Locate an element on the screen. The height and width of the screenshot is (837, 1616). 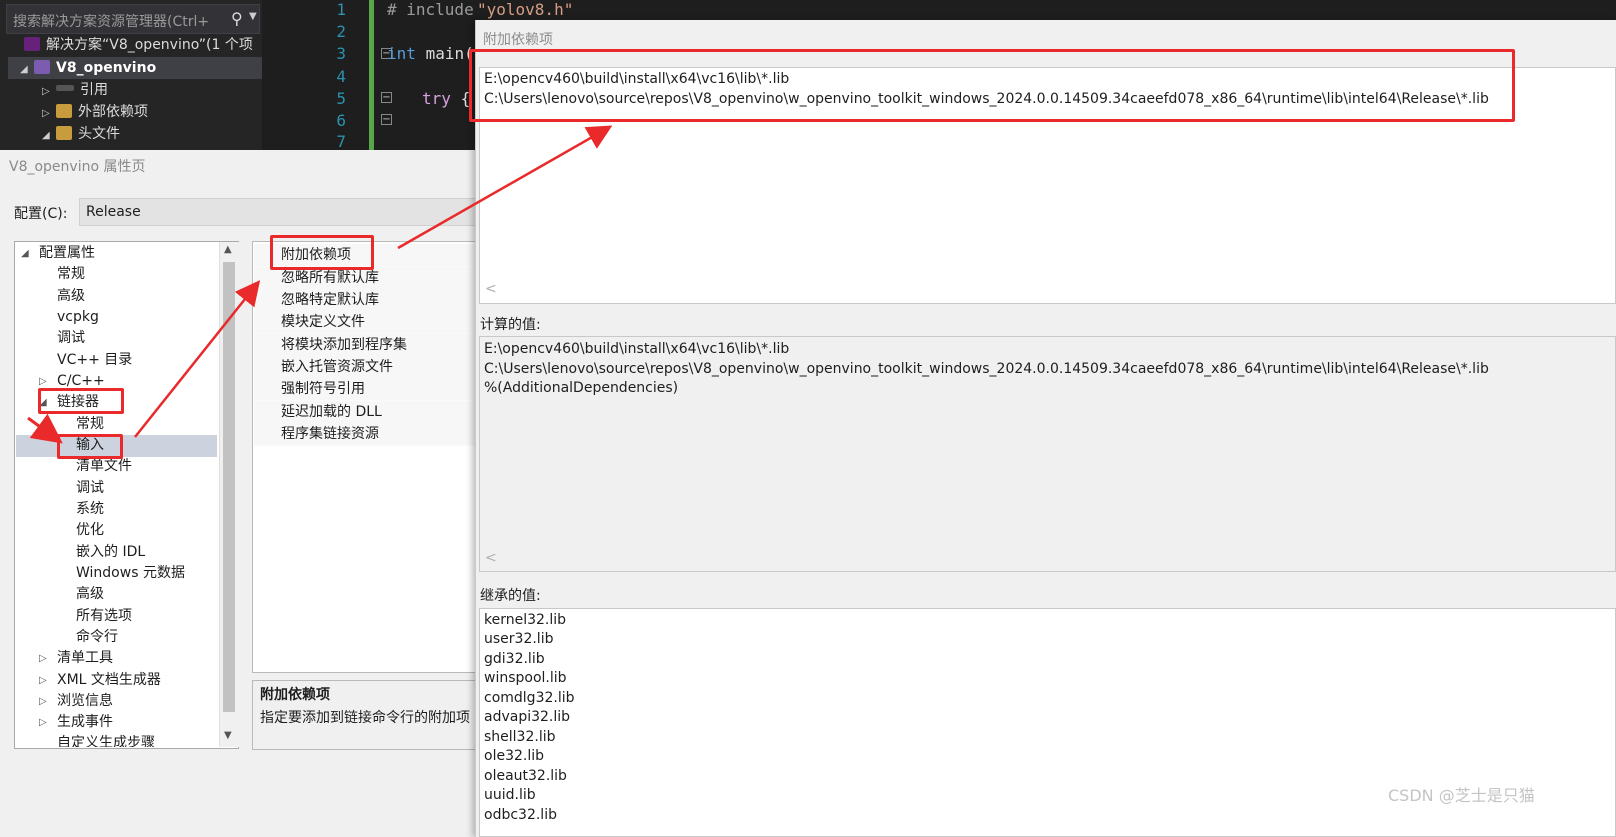
arrow-to-dependency-values is located at coordinates (505, 187).